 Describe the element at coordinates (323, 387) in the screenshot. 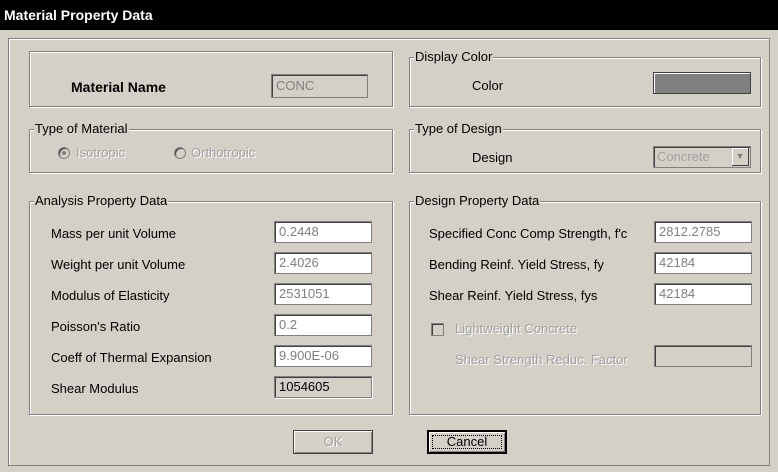

I see `shear-modulus-value: 1054605` at that location.